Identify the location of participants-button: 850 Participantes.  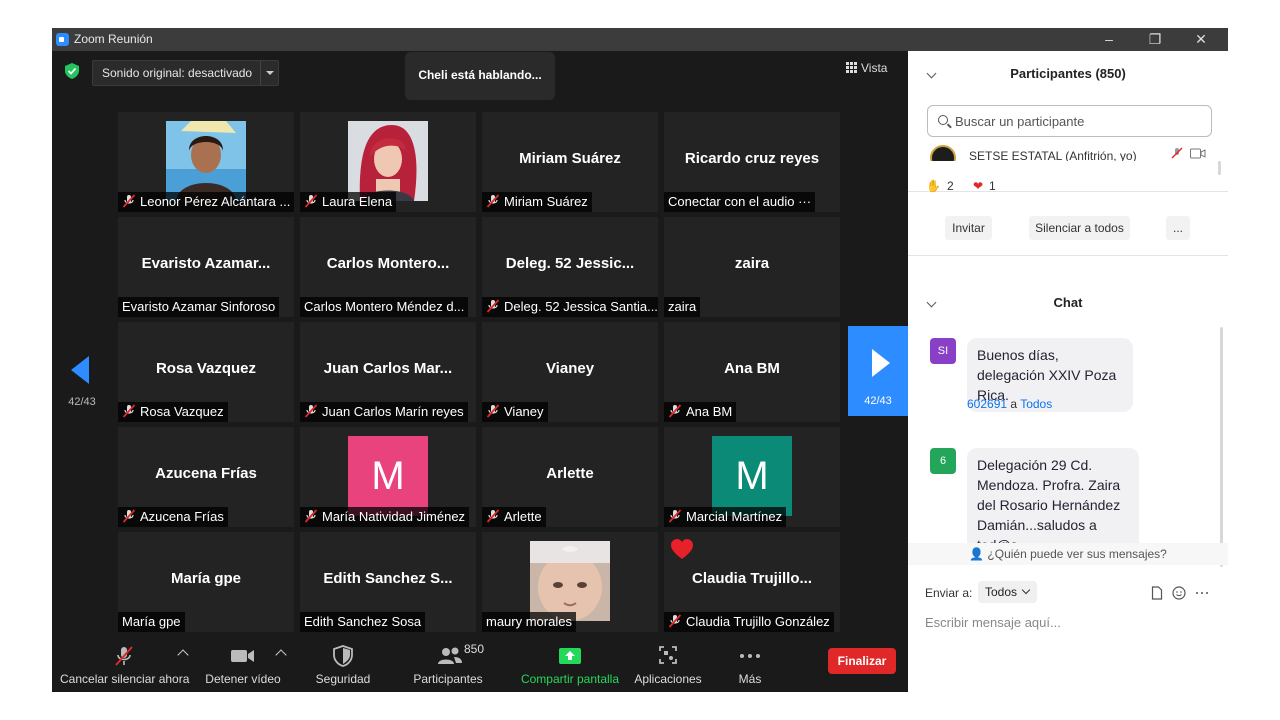
(448, 663).